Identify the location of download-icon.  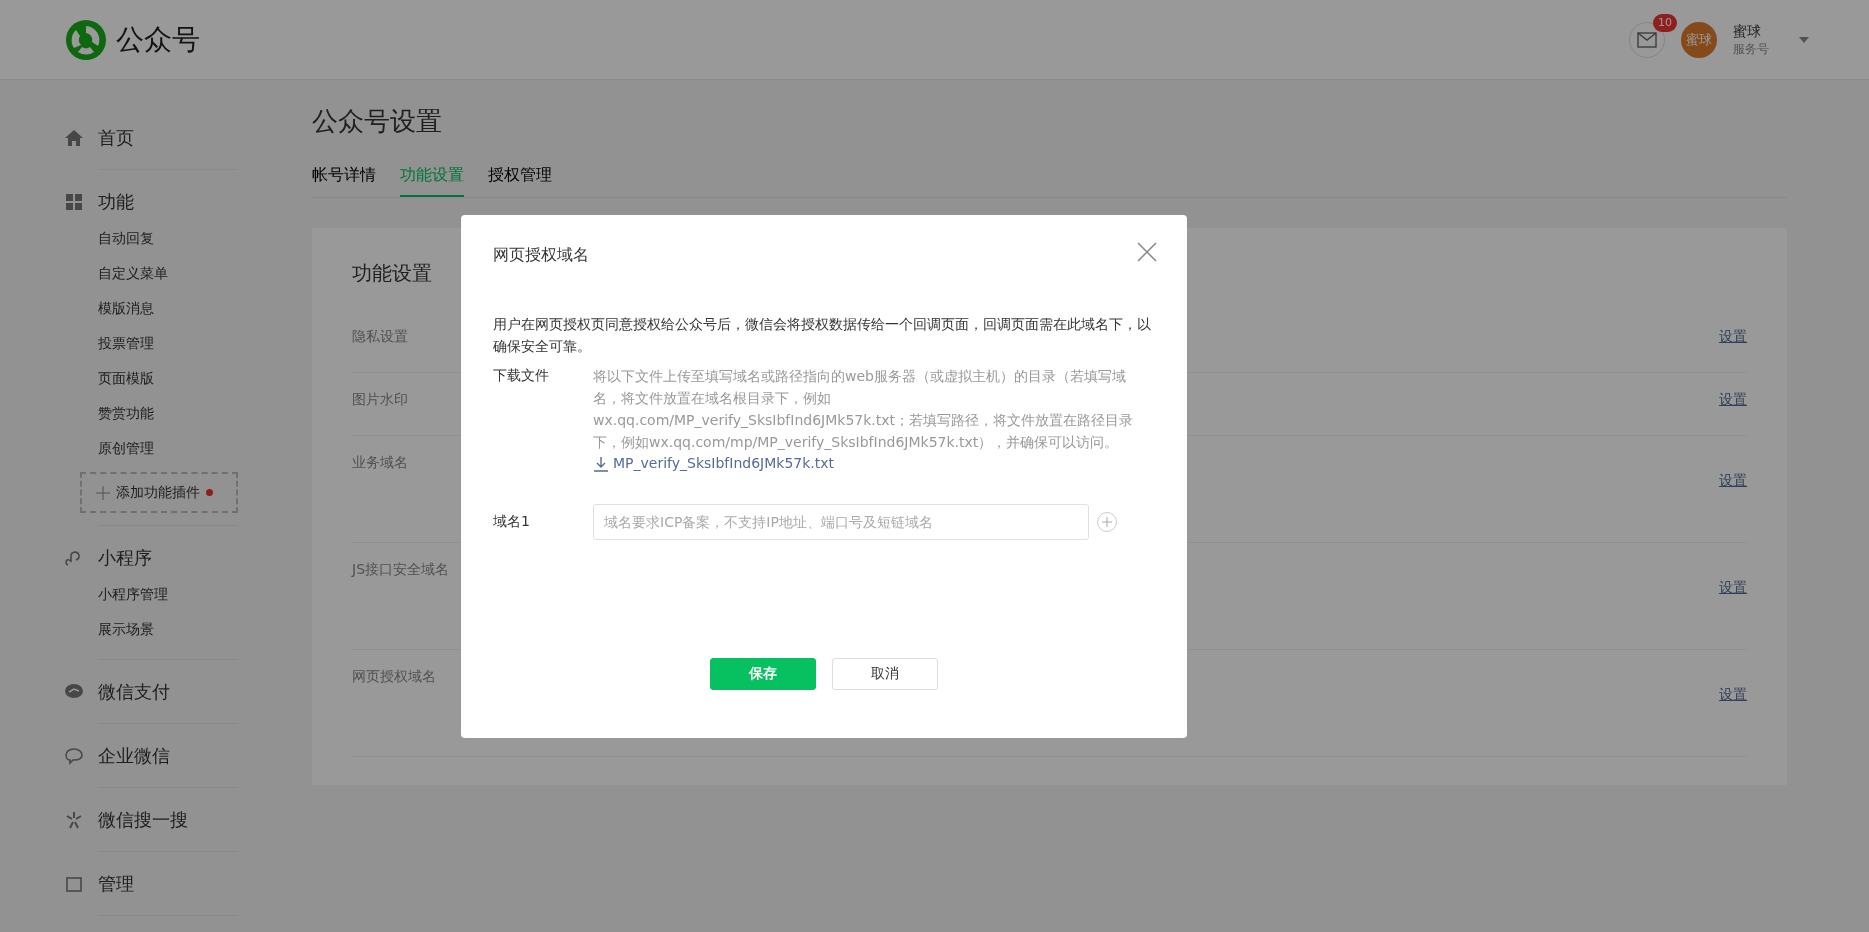
(601, 463).